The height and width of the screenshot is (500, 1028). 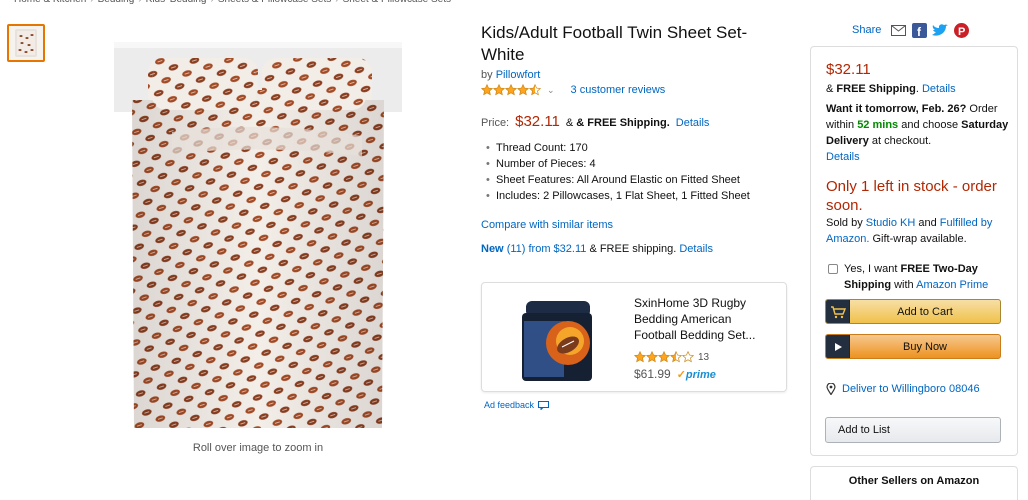 What do you see at coordinates (831, 389) in the screenshot?
I see `location-pin-icon` at bounding box center [831, 389].